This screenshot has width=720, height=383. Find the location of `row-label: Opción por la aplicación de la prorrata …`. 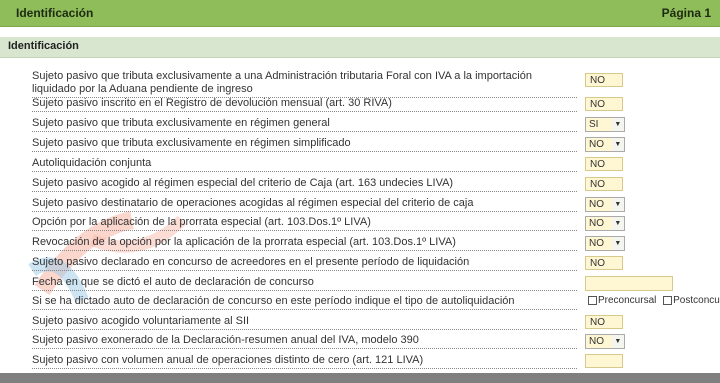

row-label: Opción por la aplicación de la prorrata … is located at coordinates (304, 223).